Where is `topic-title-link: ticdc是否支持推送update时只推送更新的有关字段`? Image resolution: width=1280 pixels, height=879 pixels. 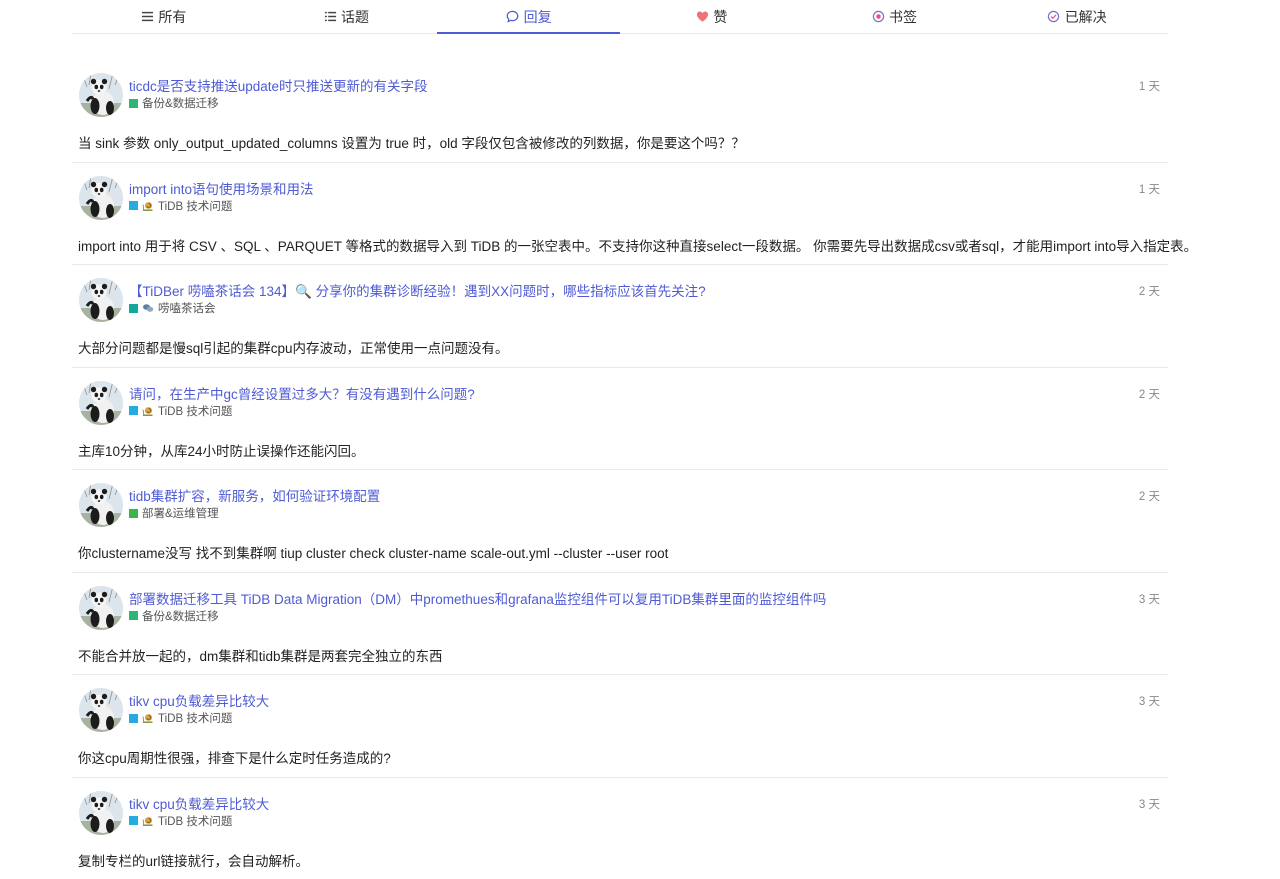
topic-title-link: ticdc是否支持推送update时只推送更新的有关字段 is located at coordinates (278, 85).